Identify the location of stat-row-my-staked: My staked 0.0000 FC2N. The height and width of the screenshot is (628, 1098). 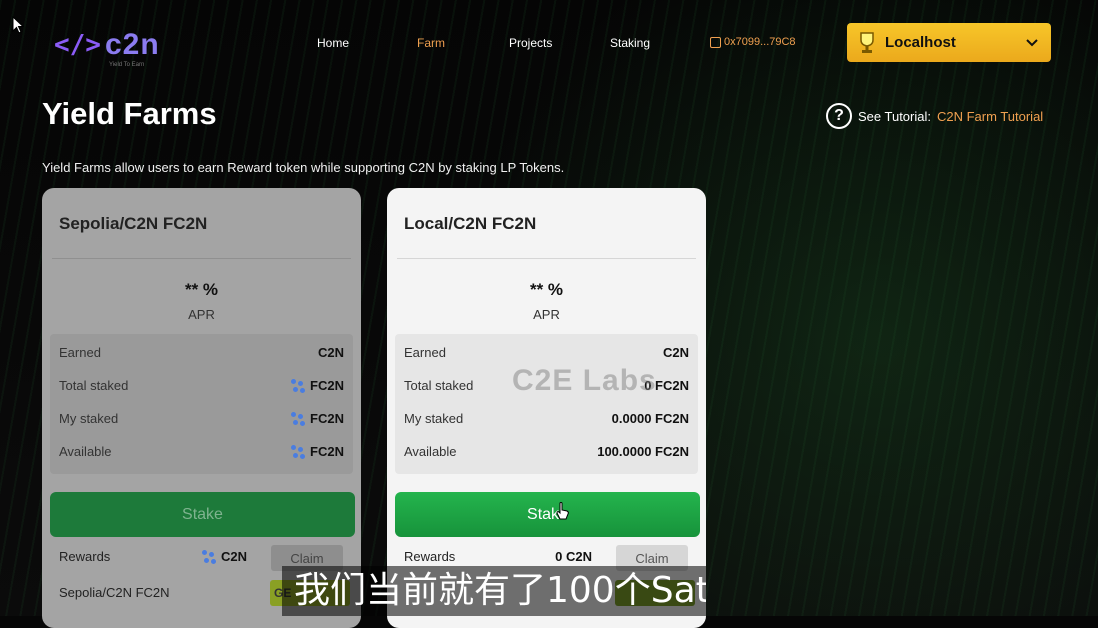
(546, 421).